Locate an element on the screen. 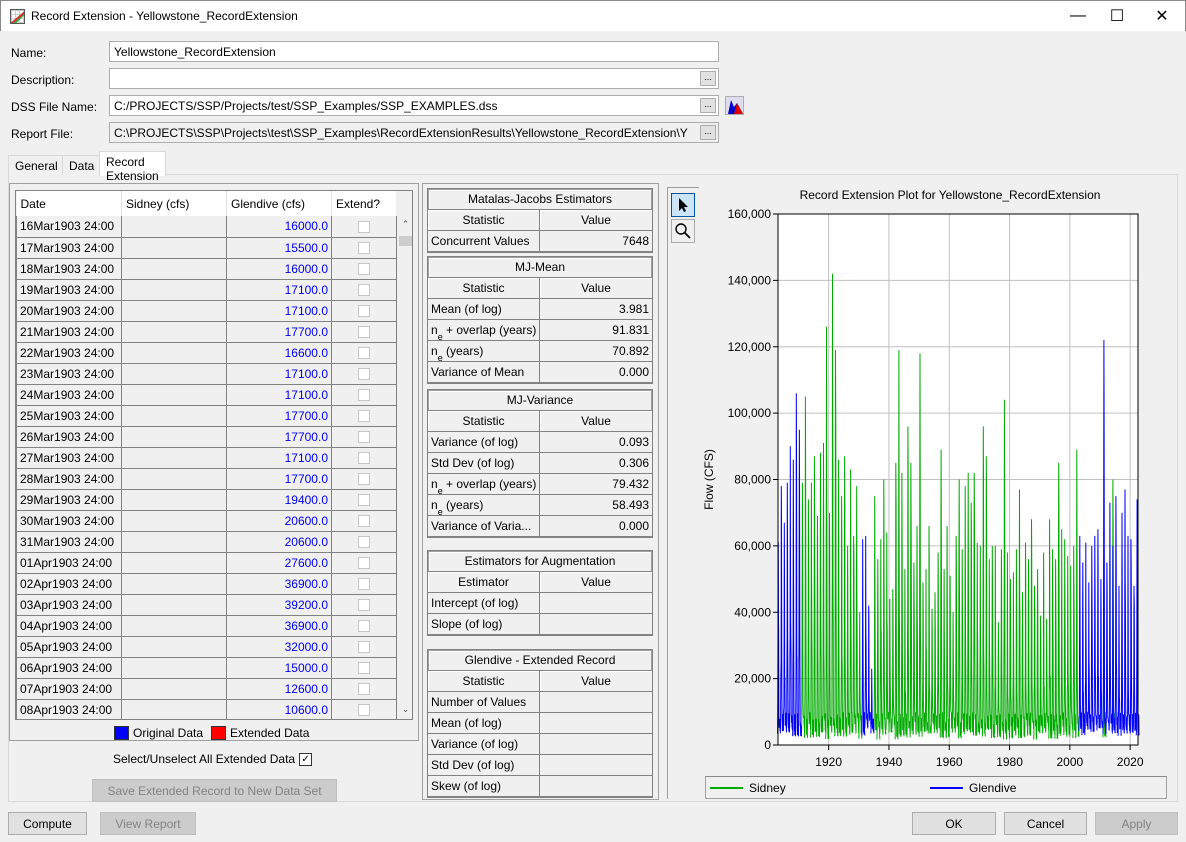  table-row: 27Mar1903 24:00 17100.0 is located at coordinates (206, 458).